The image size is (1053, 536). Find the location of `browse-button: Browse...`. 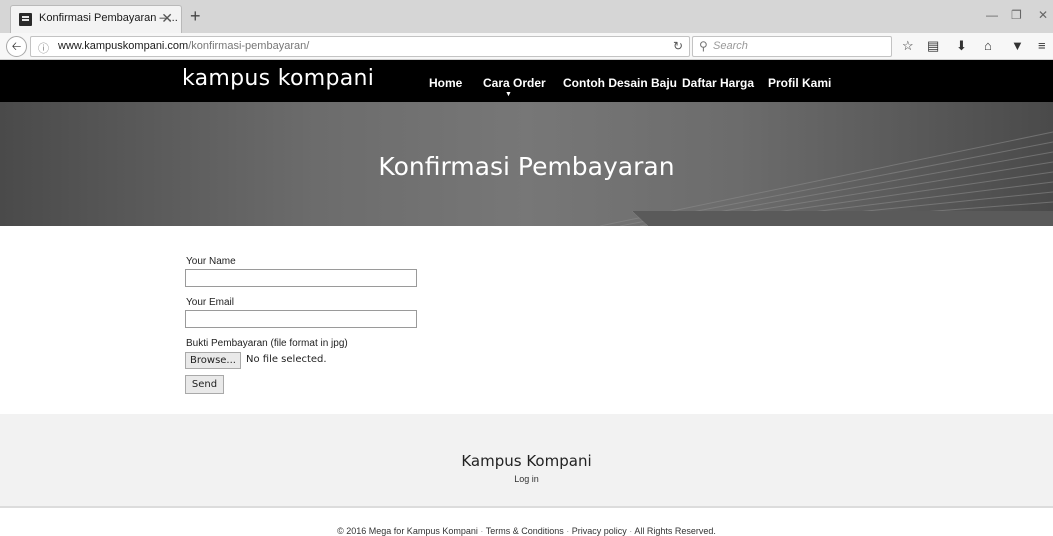

browse-button: Browse... is located at coordinates (213, 360).